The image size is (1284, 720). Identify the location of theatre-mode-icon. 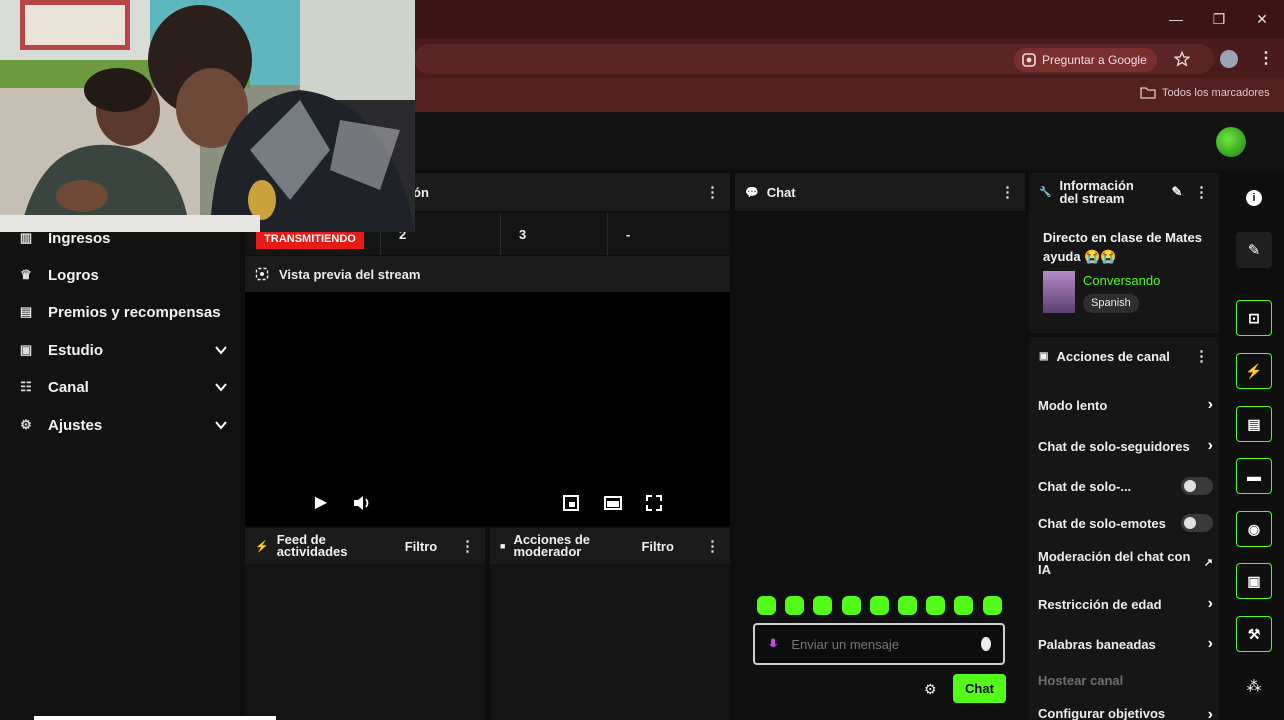
(613, 503).